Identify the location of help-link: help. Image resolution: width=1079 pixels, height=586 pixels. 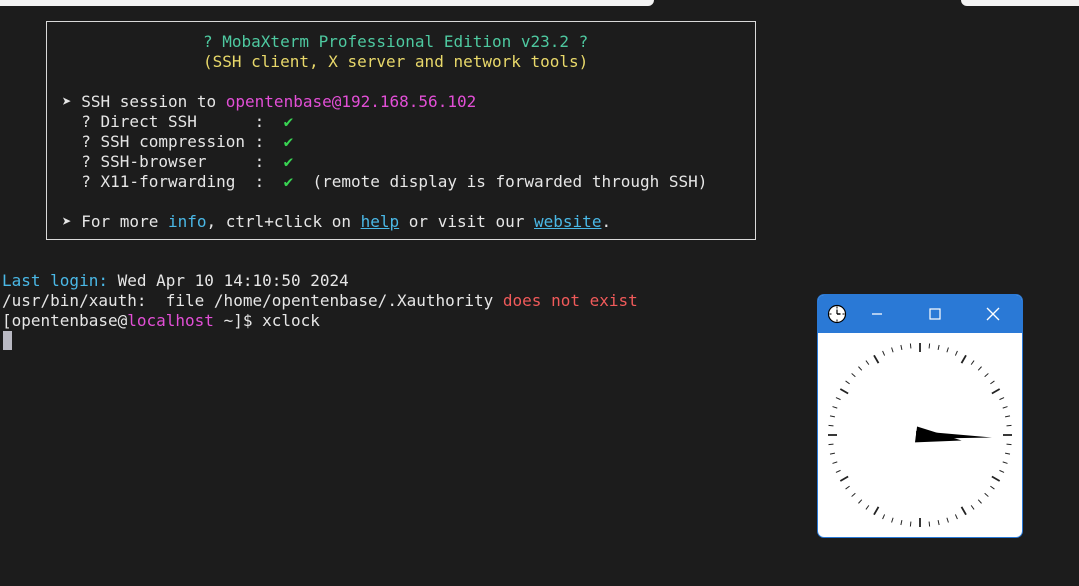
(380, 221).